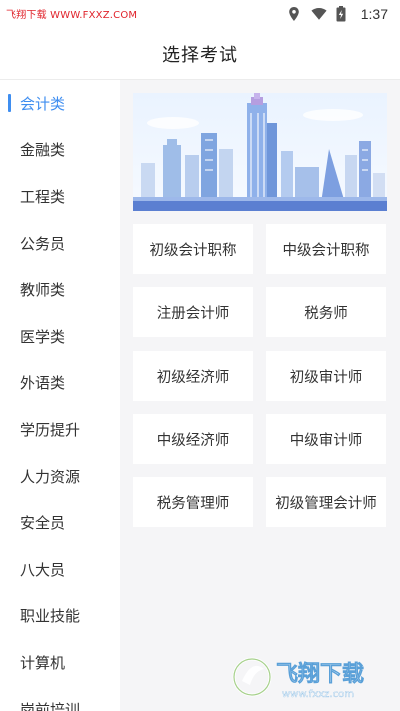 Image resolution: width=400 pixels, height=711 pixels. What do you see at coordinates (50, 429) in the screenshot?
I see `sidebar-item-label: 学历提升` at bounding box center [50, 429].